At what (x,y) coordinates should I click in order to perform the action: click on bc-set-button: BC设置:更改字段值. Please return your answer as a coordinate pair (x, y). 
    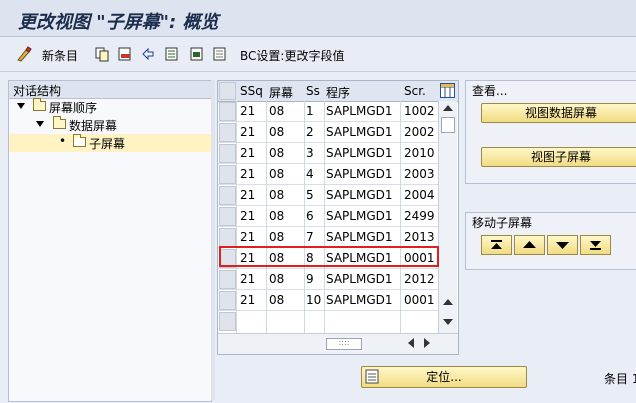
    Looking at the image, I should click on (292, 55).